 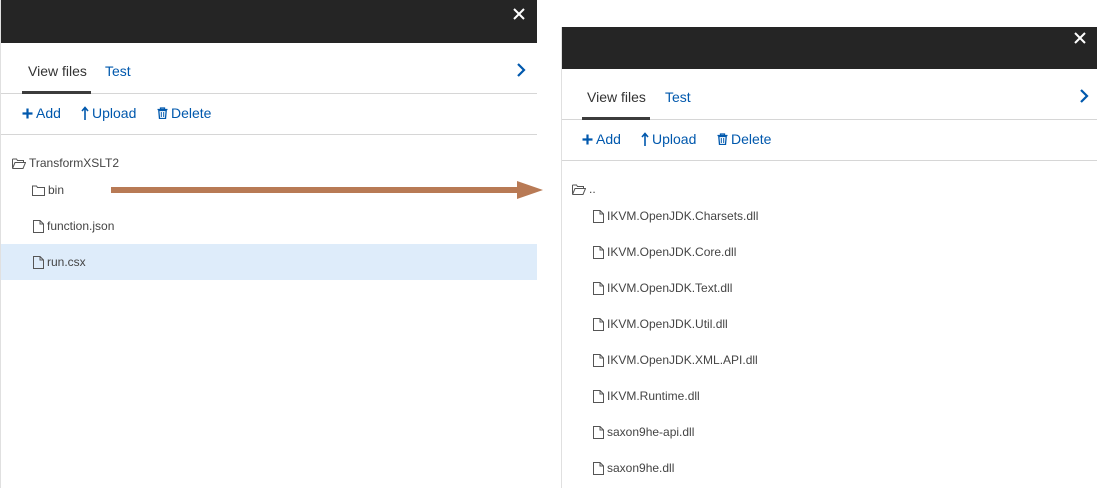 What do you see at coordinates (327, 190) in the screenshot?
I see `annotation-arrow-icon` at bounding box center [327, 190].